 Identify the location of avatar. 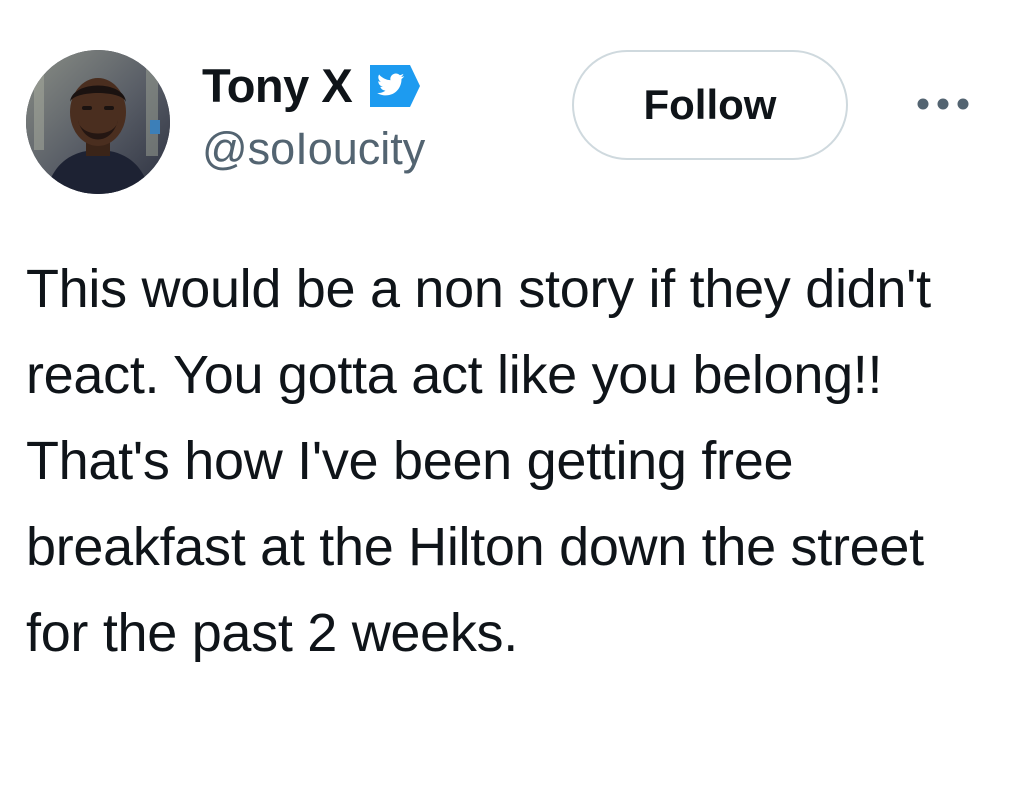
(98, 122).